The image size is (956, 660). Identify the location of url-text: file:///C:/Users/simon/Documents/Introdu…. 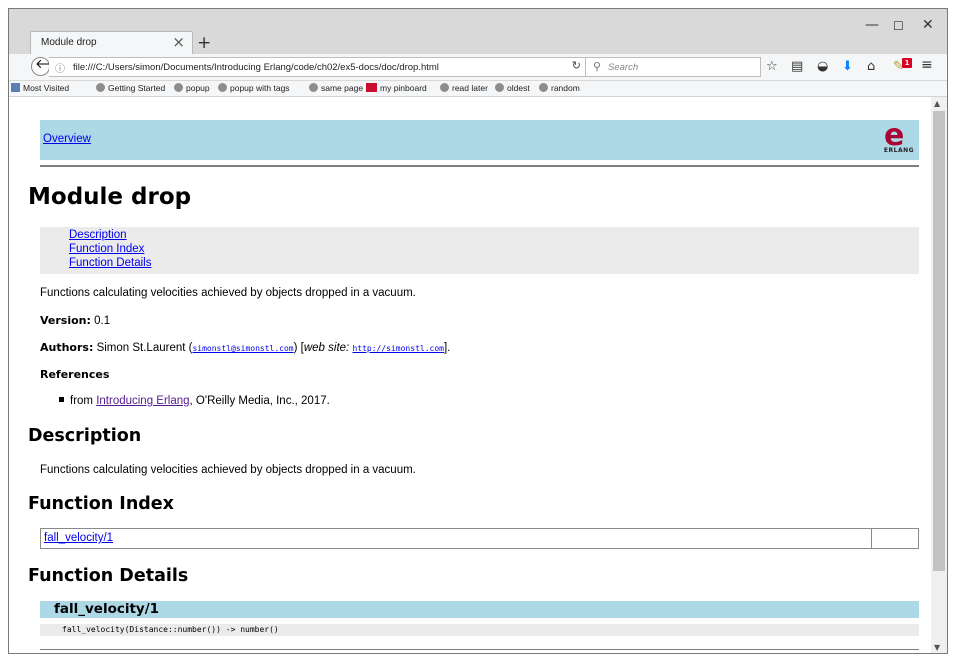
(256, 67).